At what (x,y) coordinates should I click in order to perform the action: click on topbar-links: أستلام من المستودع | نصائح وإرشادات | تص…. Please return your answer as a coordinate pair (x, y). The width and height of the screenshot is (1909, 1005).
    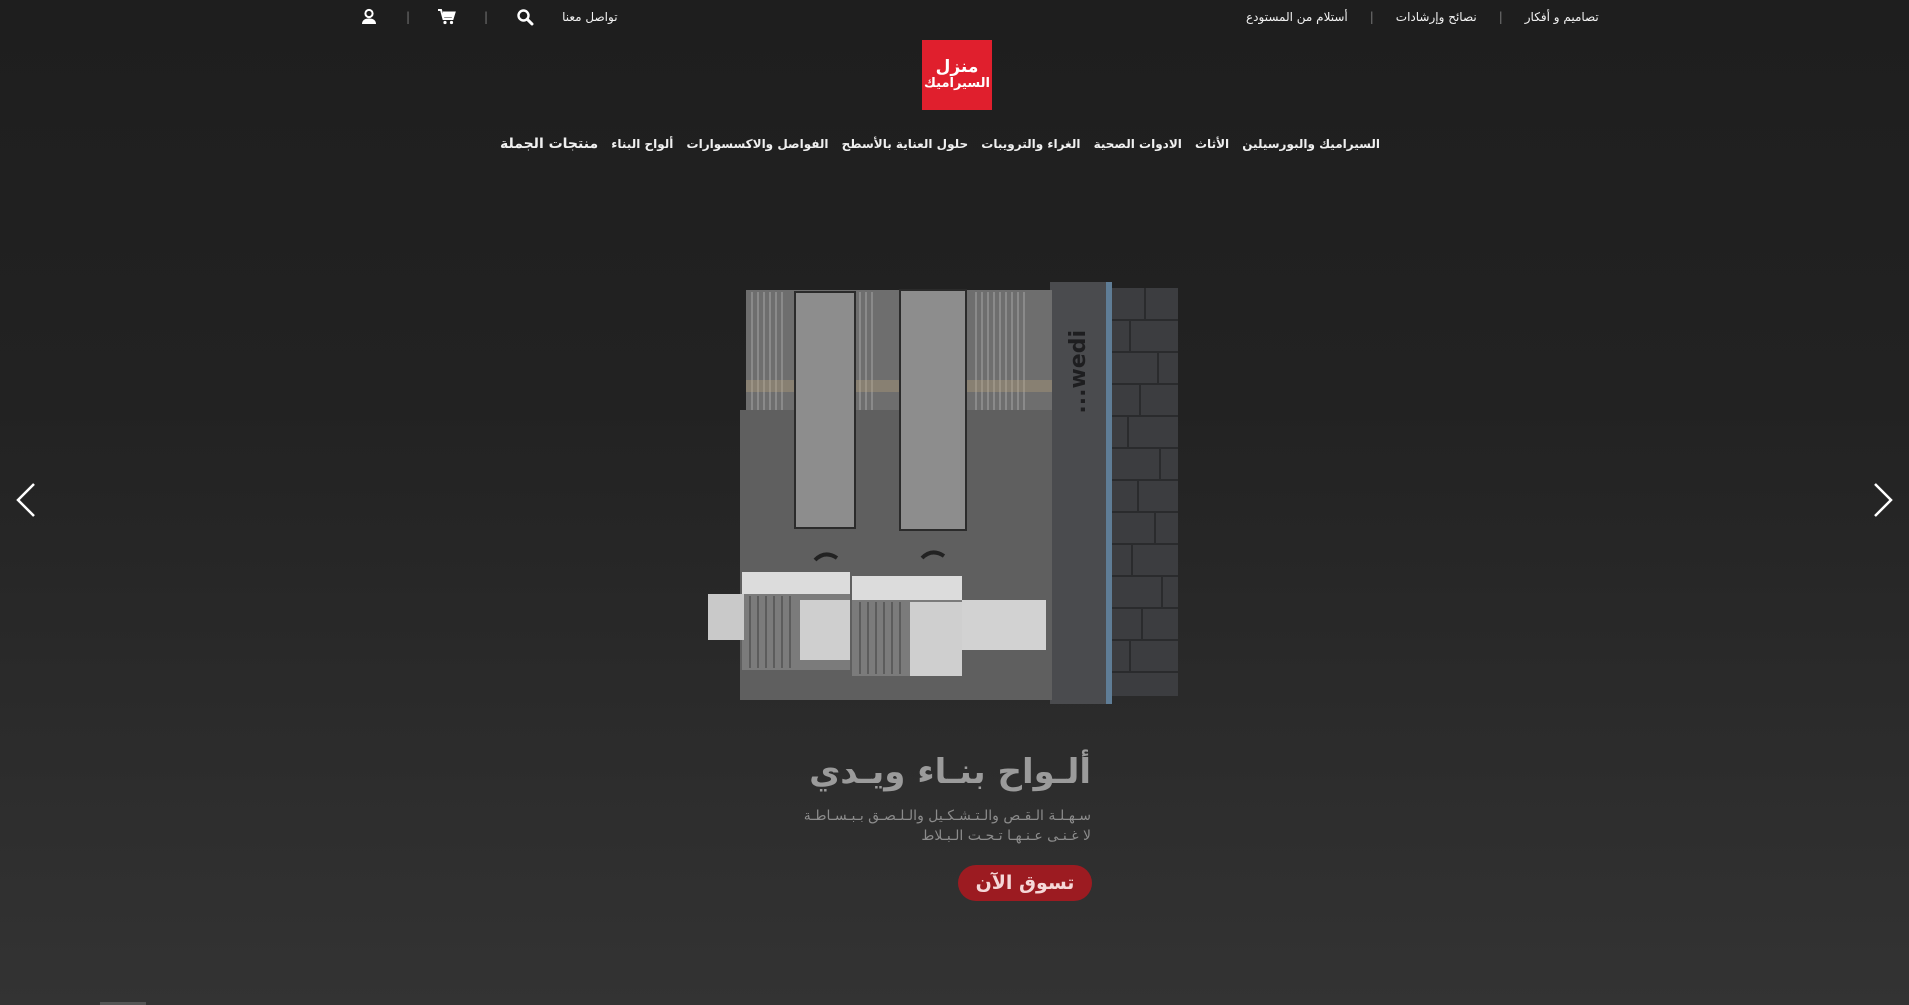
    Looking at the image, I should click on (1422, 17).